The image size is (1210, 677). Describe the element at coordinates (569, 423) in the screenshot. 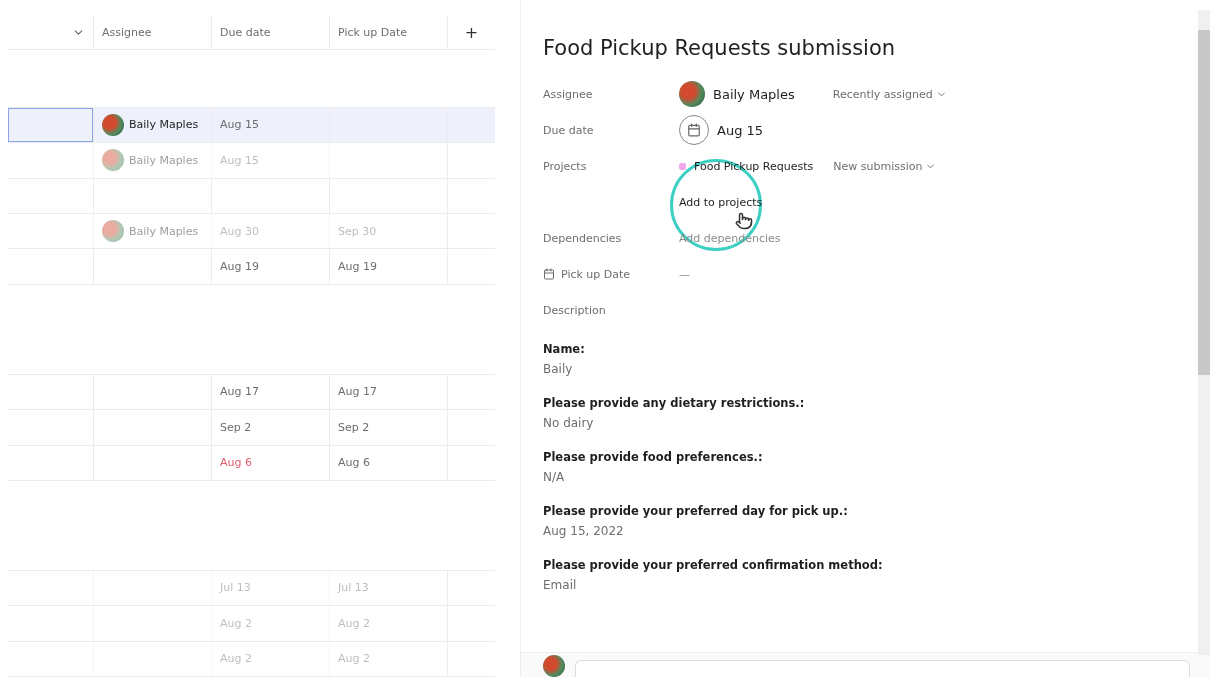

I see `form-answer: No dairy` at that location.